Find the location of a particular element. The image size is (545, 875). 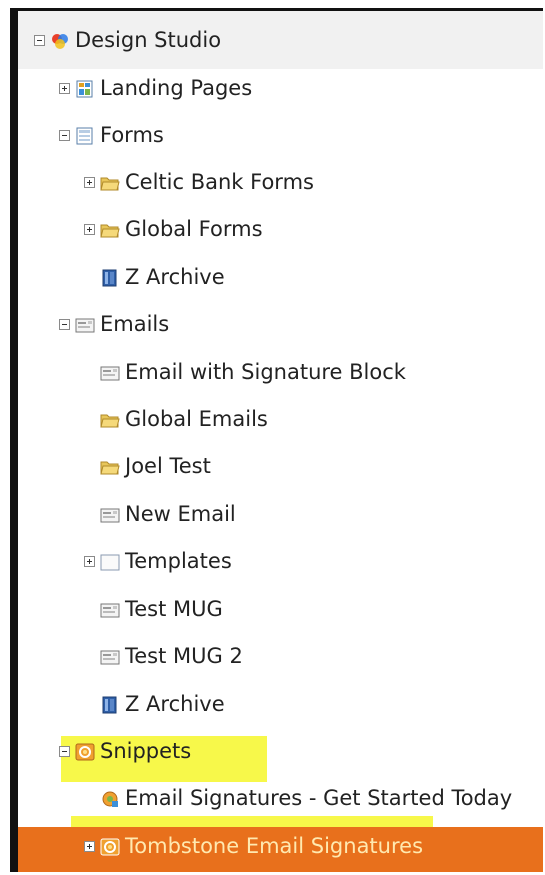

tree-item-email-with-signature-block: Email with Signature Block is located at coordinates (245, 372).